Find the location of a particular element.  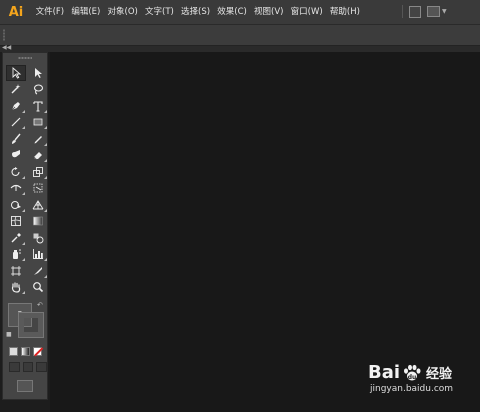

free-transform-tool-icon is located at coordinates (38, 189).